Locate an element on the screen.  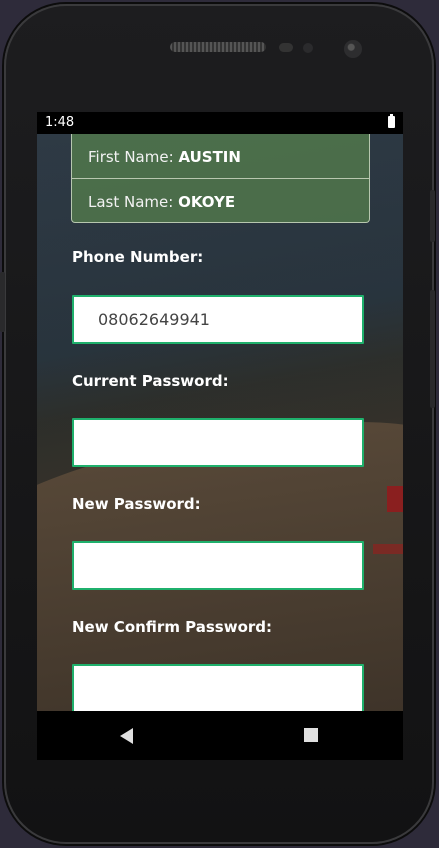
status-bar: 1:48 is located at coordinates (220, 123).